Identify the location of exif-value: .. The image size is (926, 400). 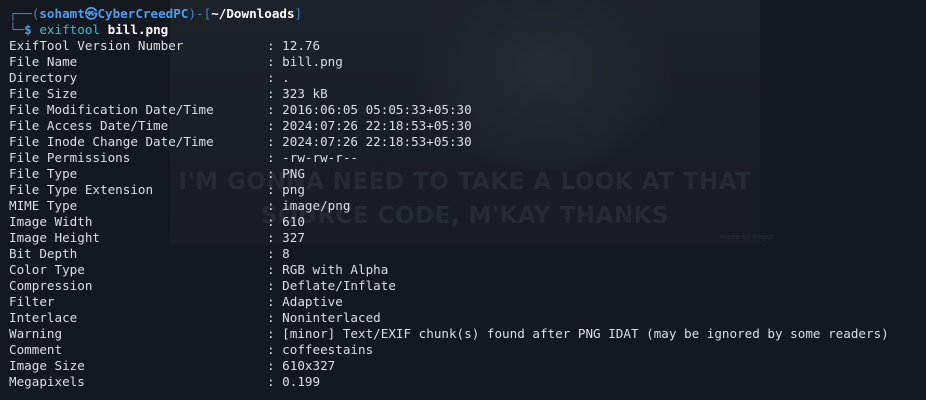
(286, 77).